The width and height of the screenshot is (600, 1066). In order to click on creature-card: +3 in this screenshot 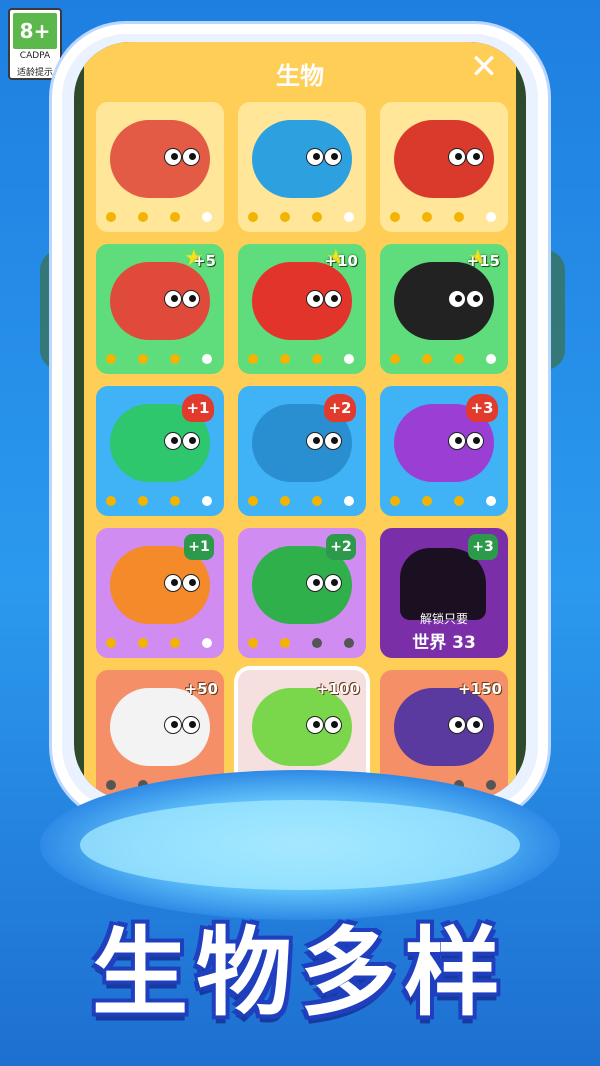, I will do `click(444, 451)`.